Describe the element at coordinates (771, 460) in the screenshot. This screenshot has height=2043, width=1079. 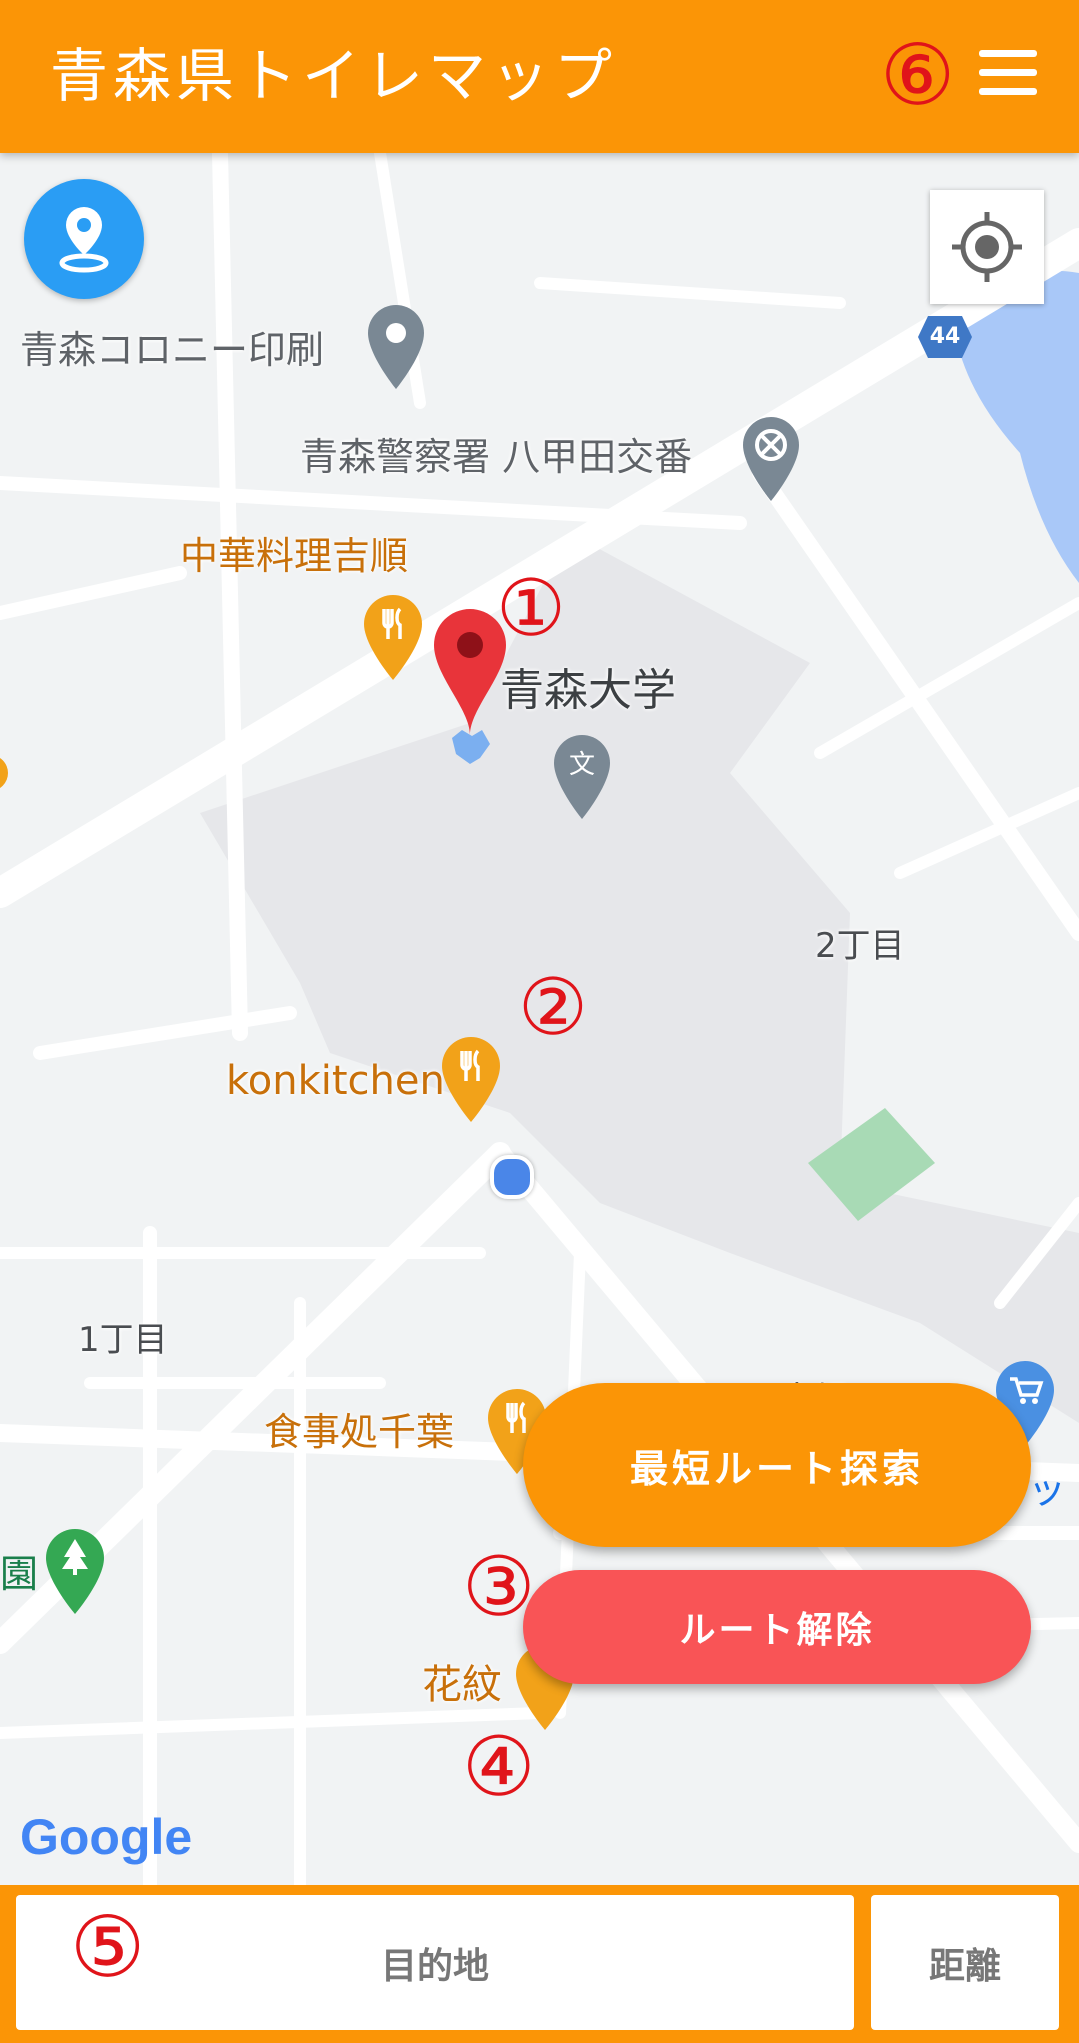
I see `police-pin-icon` at that location.